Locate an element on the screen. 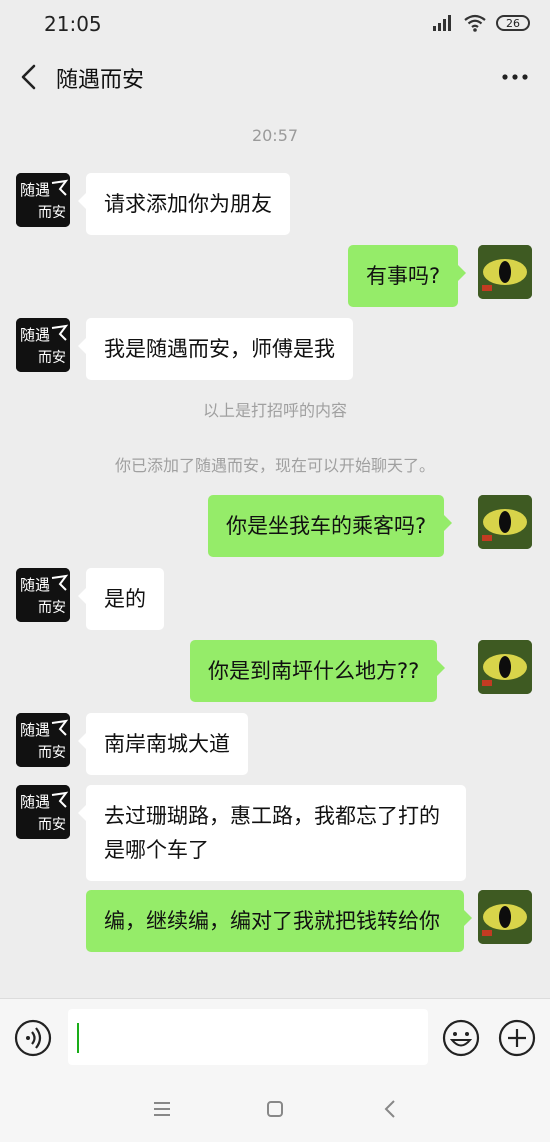 The image size is (550, 1142). system-nav-bar is located at coordinates (275, 1109).